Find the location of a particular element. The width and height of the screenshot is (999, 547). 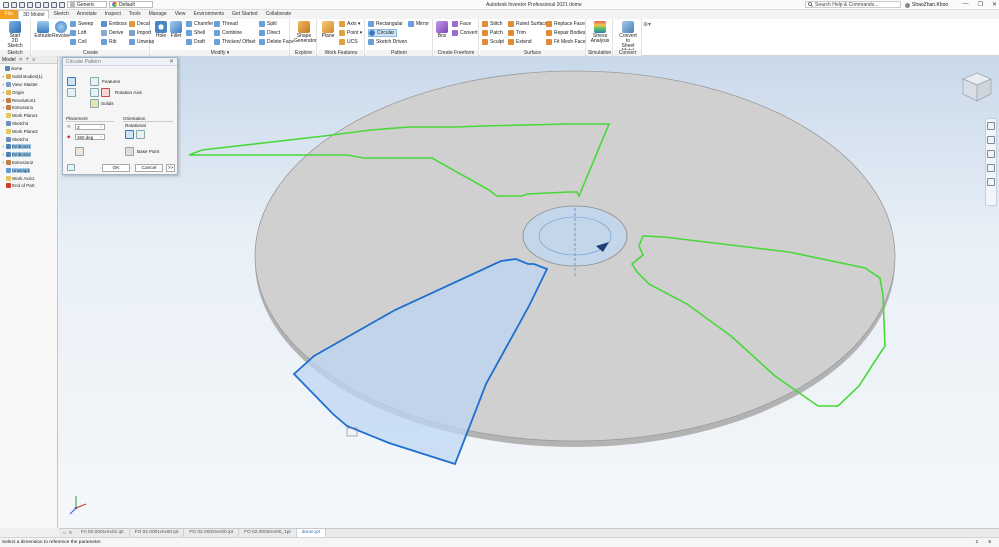

browser-node: Sketch4 is located at coordinates (29, 139).